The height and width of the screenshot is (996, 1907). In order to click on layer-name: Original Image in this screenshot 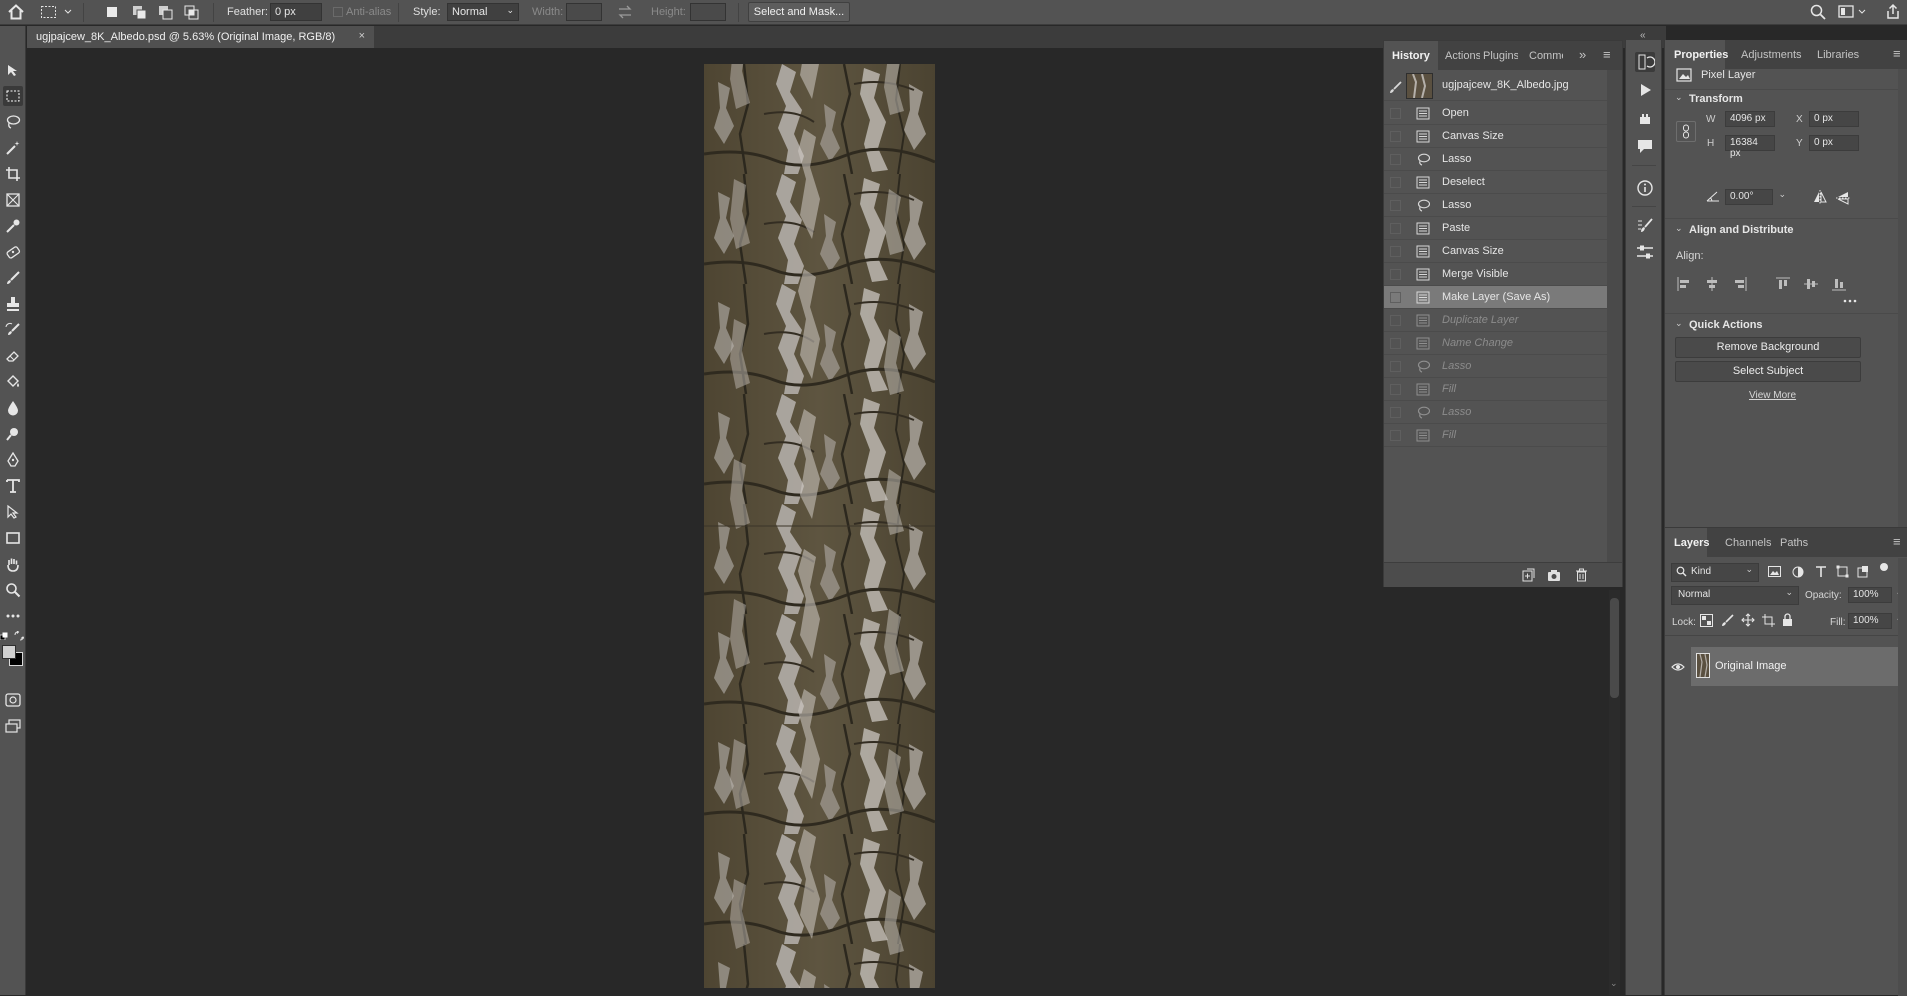, I will do `click(1751, 666)`.